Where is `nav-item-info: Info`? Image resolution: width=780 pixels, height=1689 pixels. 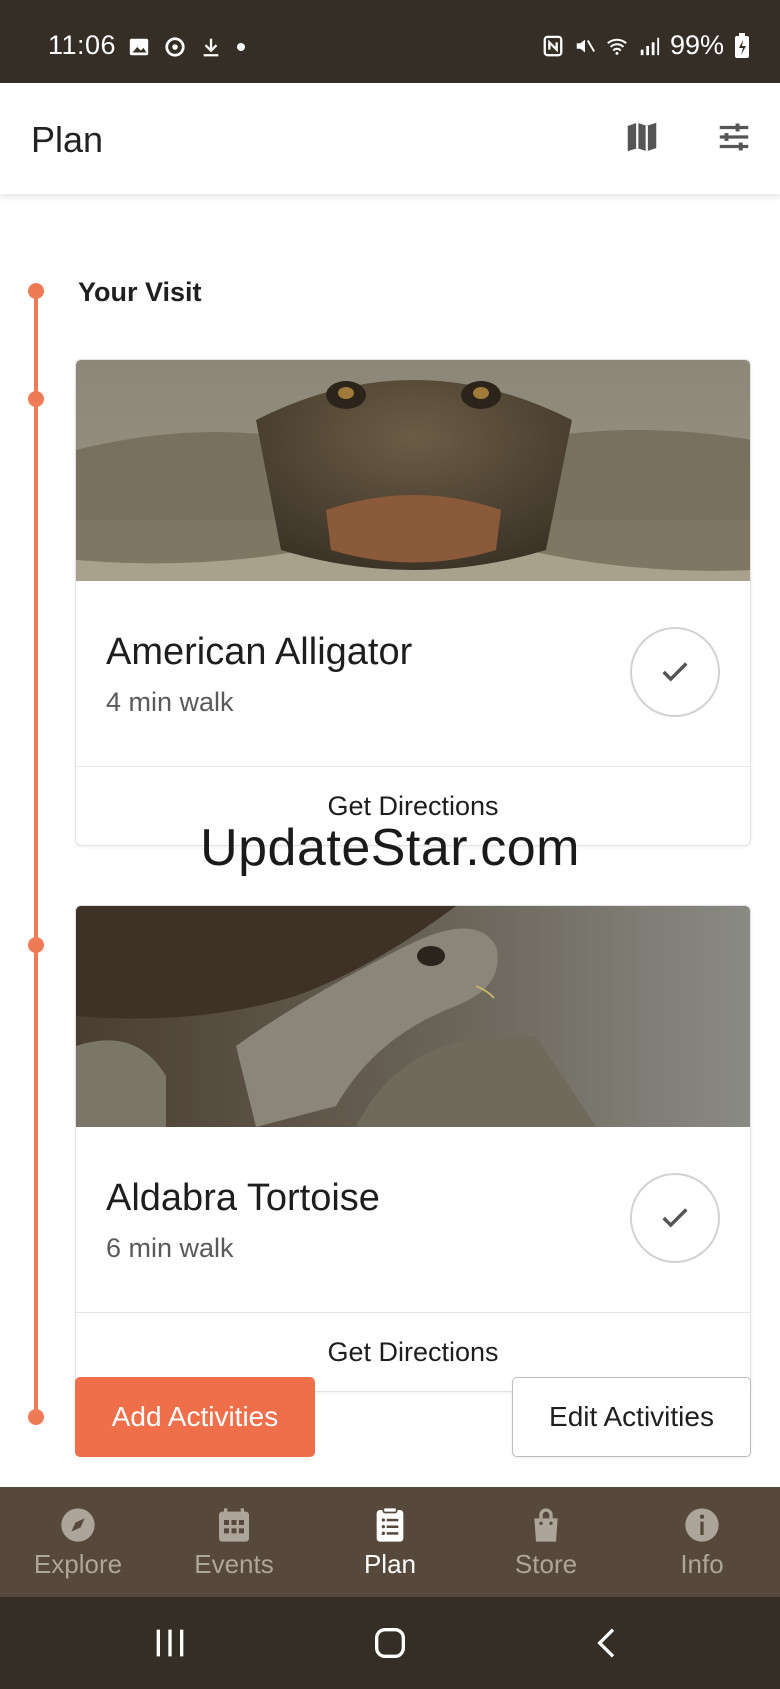 nav-item-info: Info is located at coordinates (702, 1542).